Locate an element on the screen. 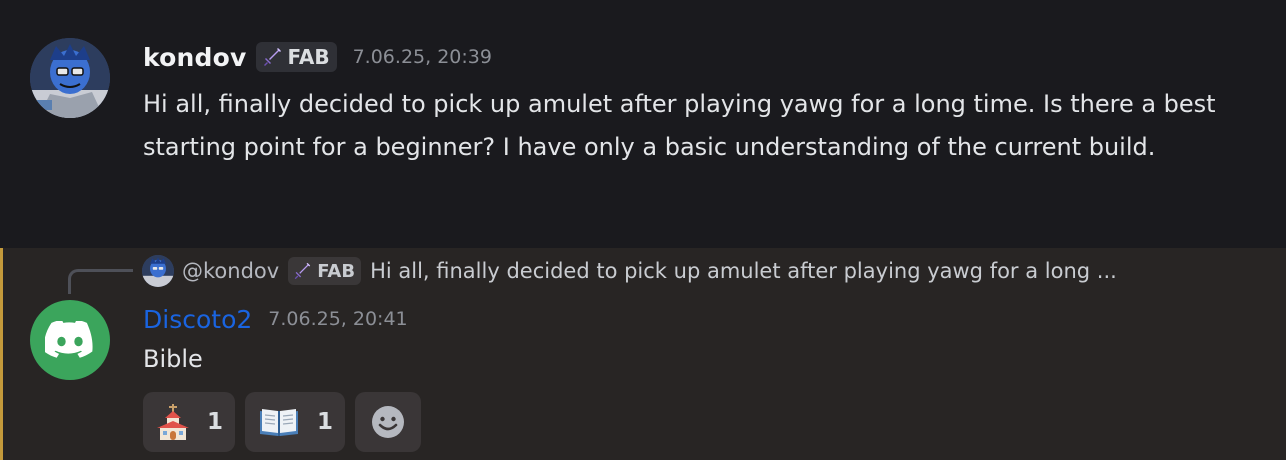 This screenshot has height=460, width=1286. discord-logo-icon is located at coordinates (69, 339).